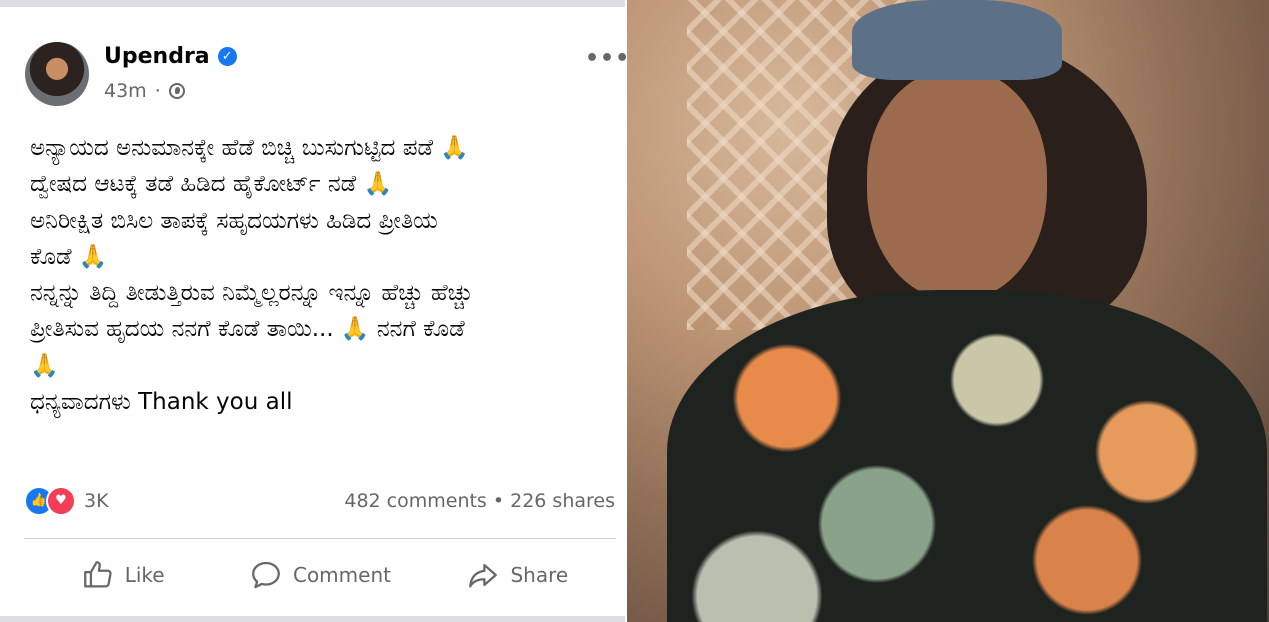  Describe the element at coordinates (320, 538) in the screenshot. I see `actions-divider` at that location.